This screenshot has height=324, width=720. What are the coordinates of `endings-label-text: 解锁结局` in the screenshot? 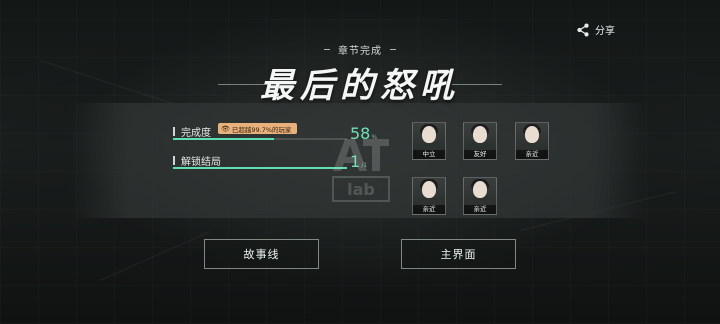 It's located at (201, 162).